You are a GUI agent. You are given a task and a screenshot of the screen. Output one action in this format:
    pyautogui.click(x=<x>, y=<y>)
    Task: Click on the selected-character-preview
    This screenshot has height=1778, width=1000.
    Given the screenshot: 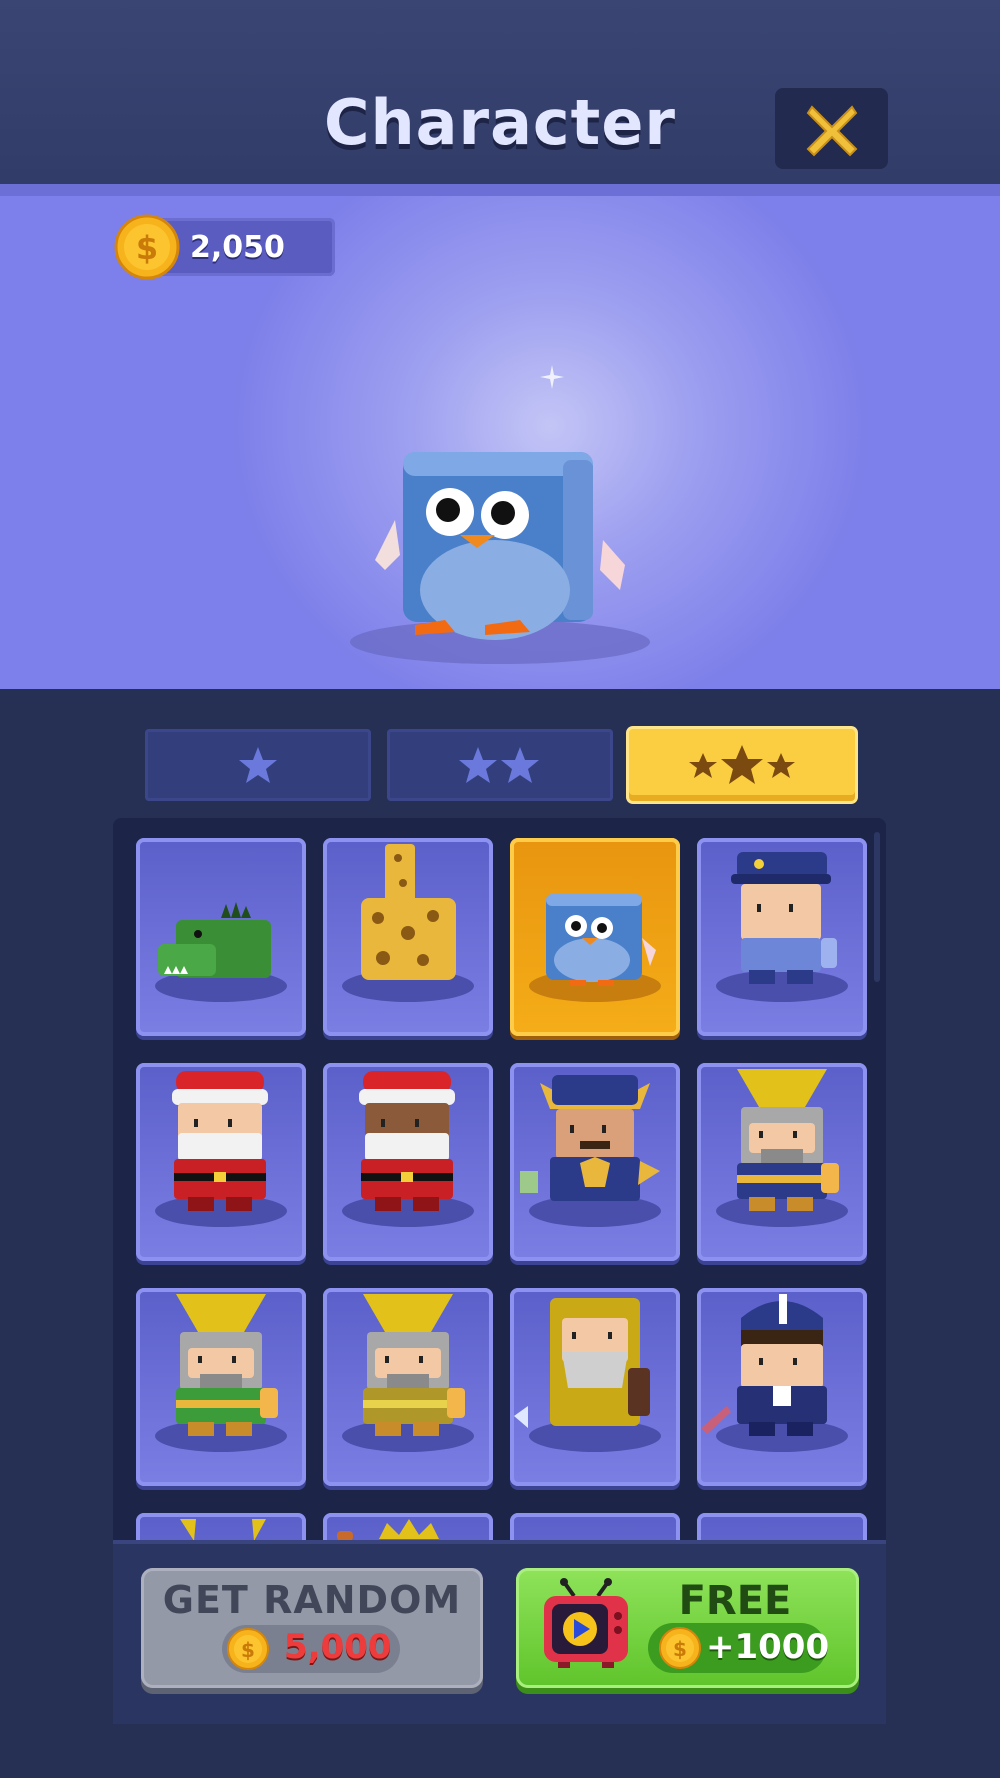 What is the action you would take?
    pyautogui.click(x=500, y=558)
    